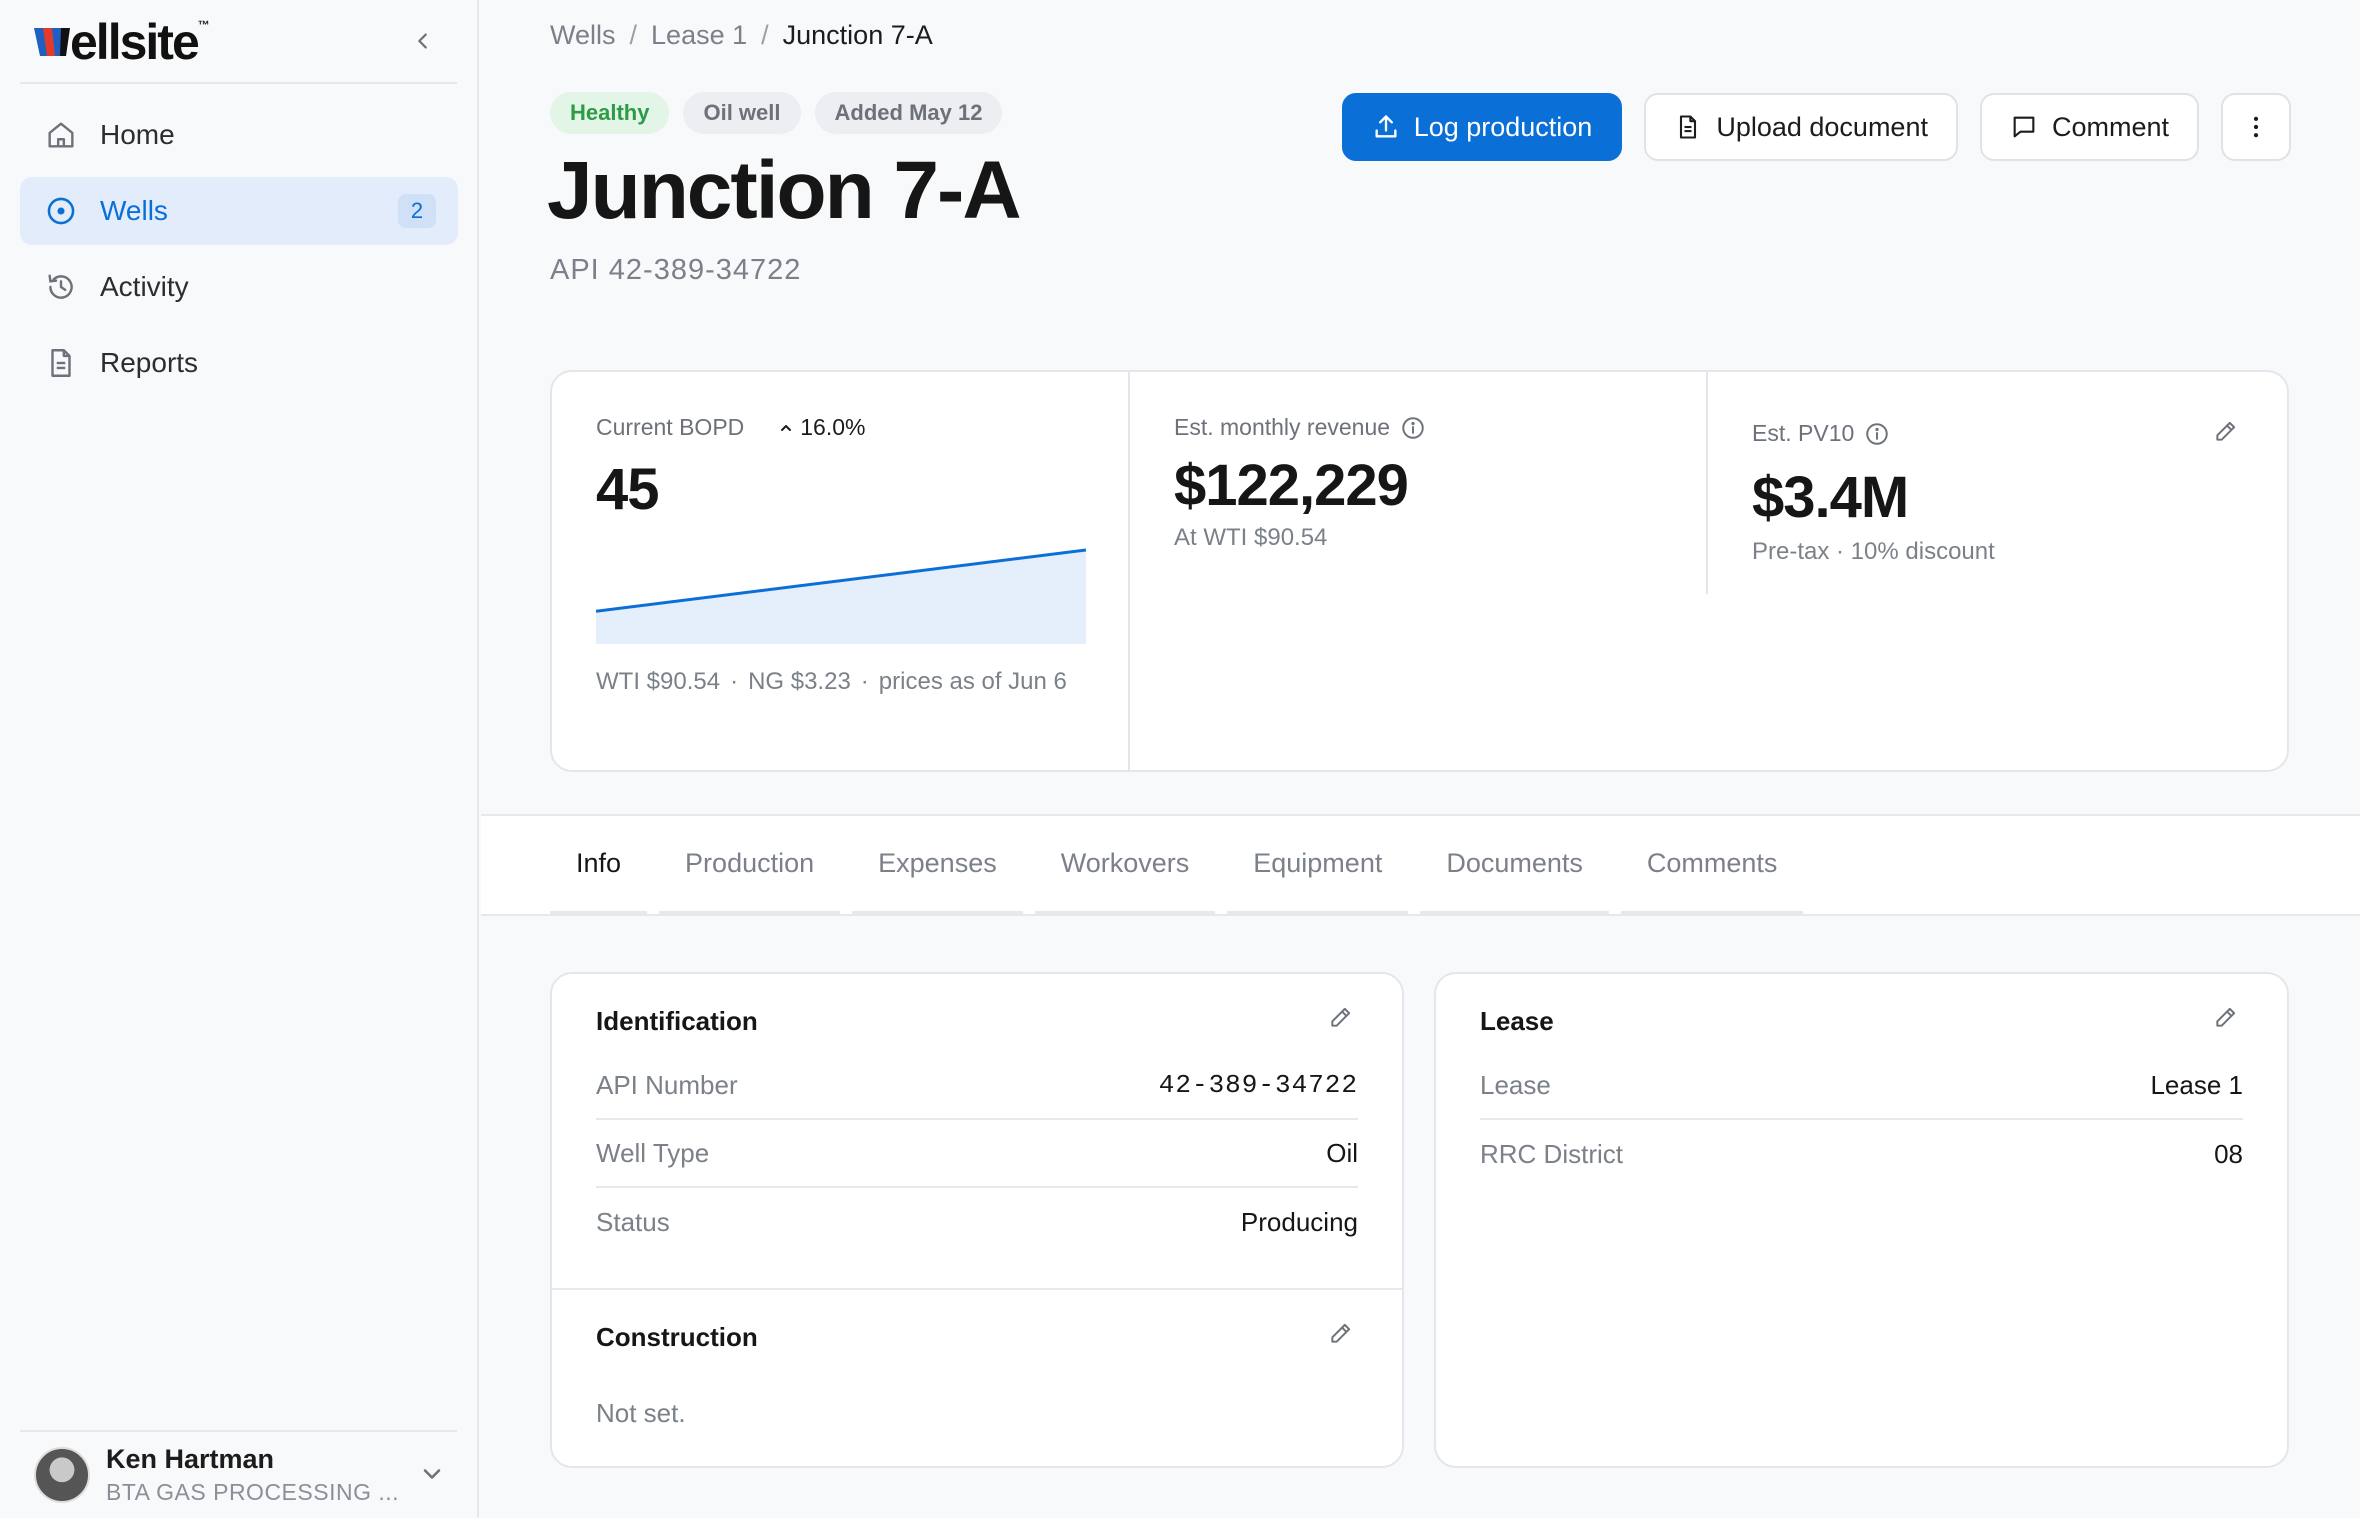 The image size is (2360, 1518). What do you see at coordinates (2228, 1019) in the screenshot?
I see `edit-lease-icon` at bounding box center [2228, 1019].